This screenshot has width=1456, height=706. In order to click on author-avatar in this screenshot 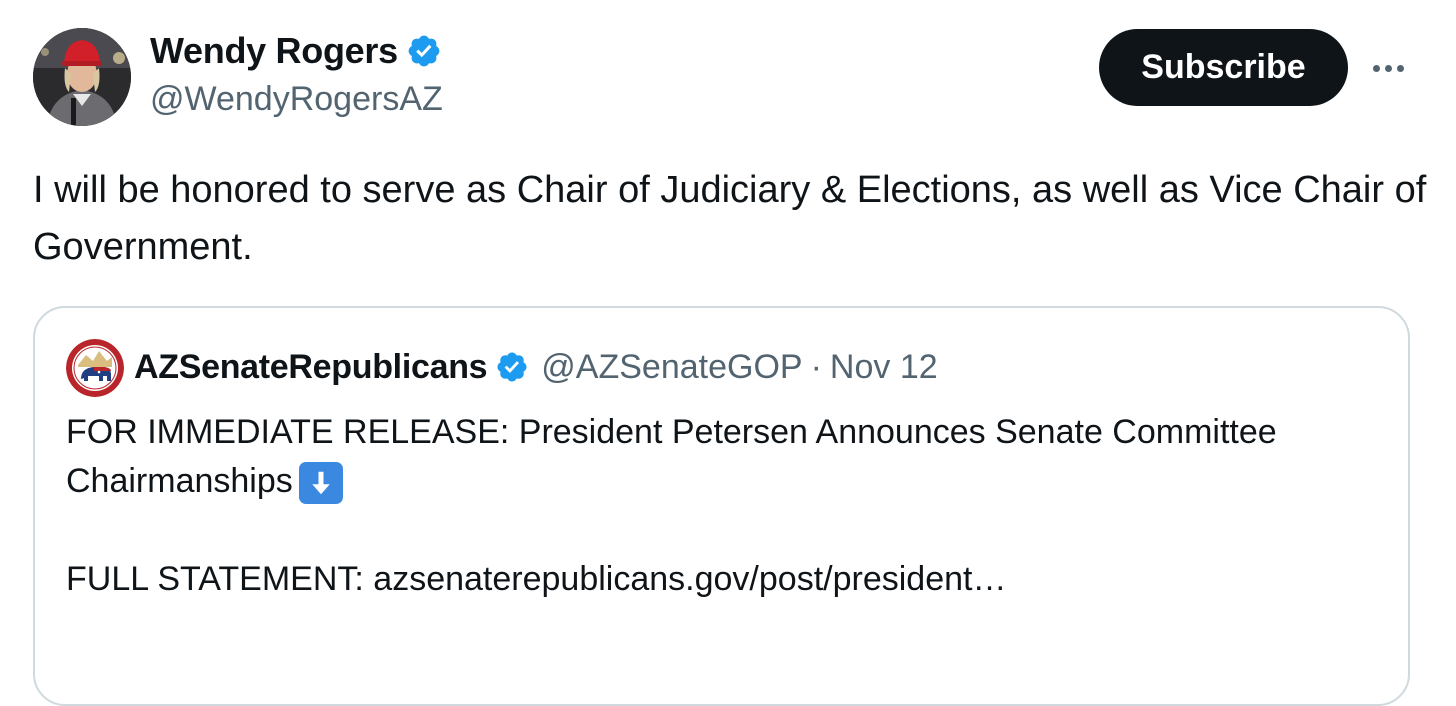, I will do `click(82, 77)`.